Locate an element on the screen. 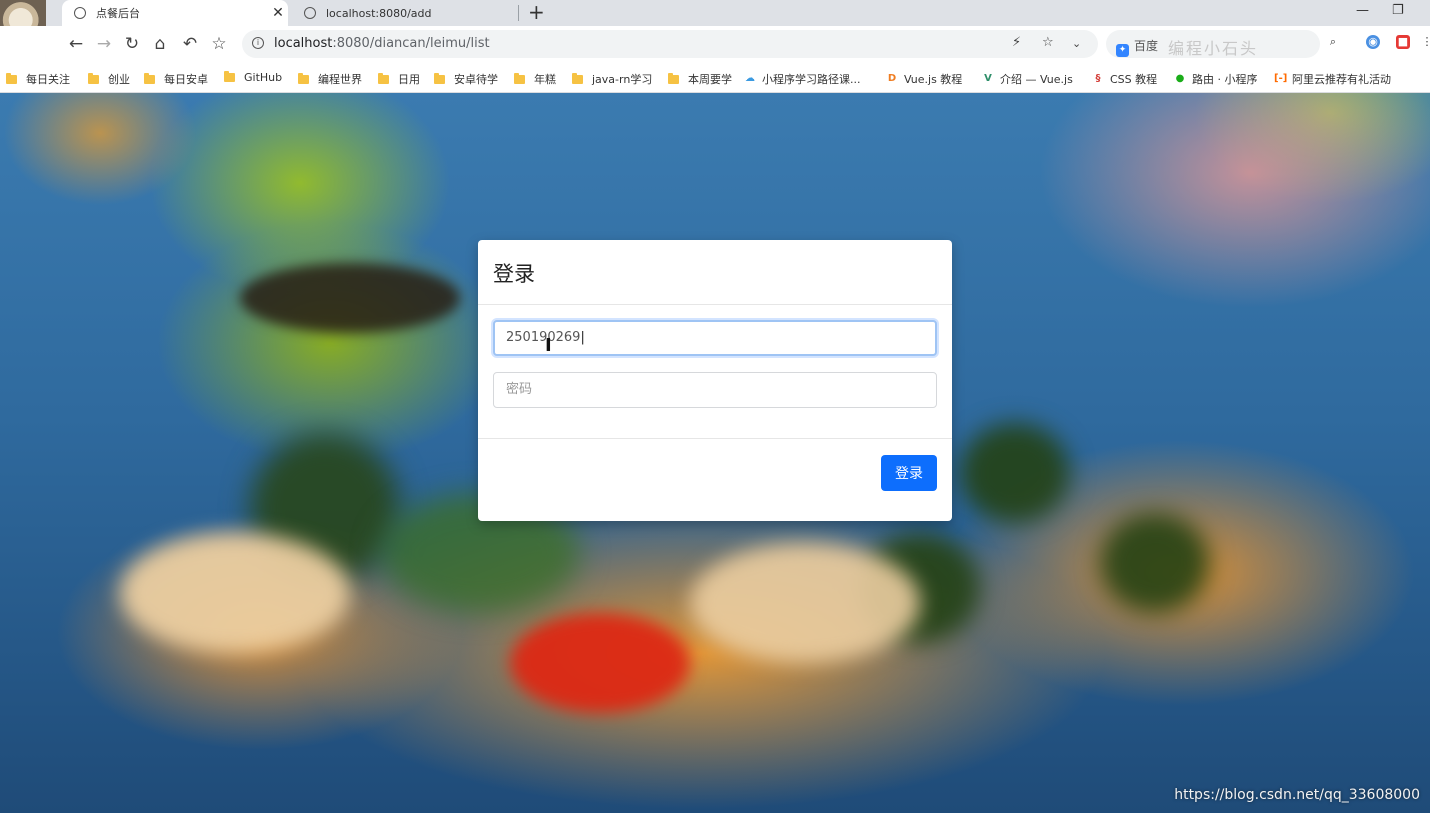 The image size is (1430, 813). bookmark-link: ● 路由 · 小程序 is located at coordinates (1216, 79).